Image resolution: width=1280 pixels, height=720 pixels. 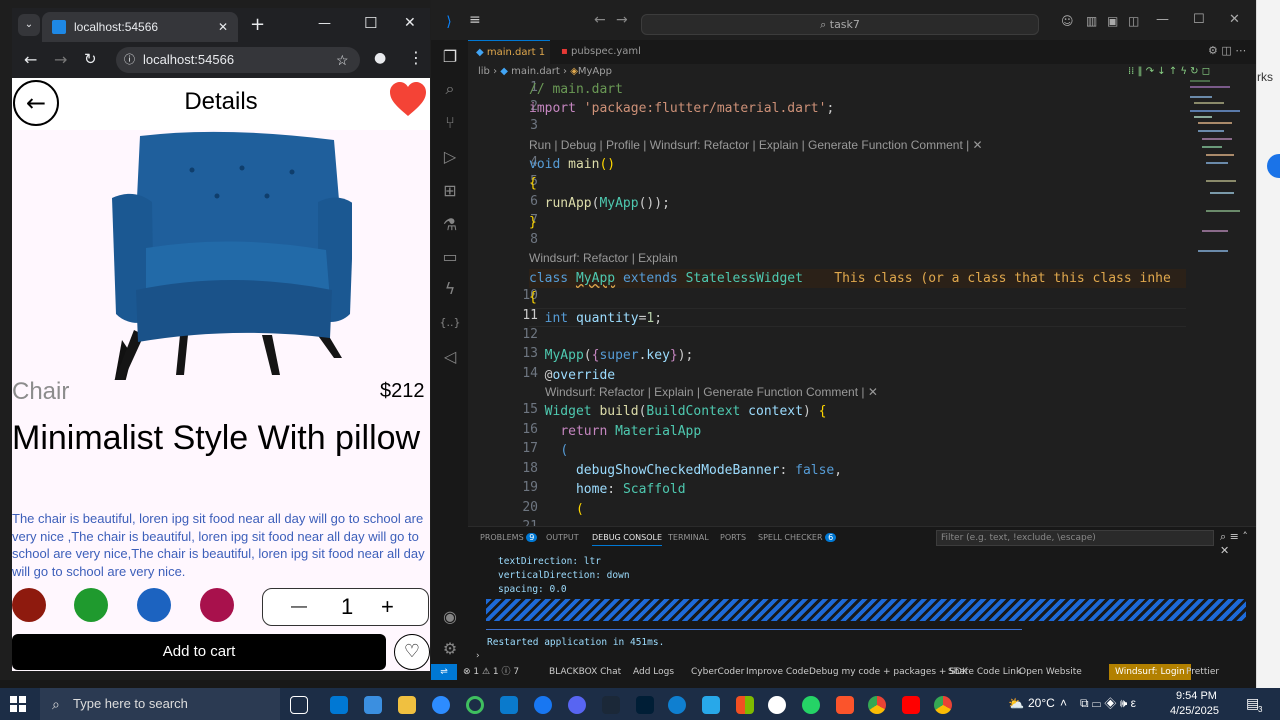 I want to click on chatgpt-icon, so click(x=777, y=705).